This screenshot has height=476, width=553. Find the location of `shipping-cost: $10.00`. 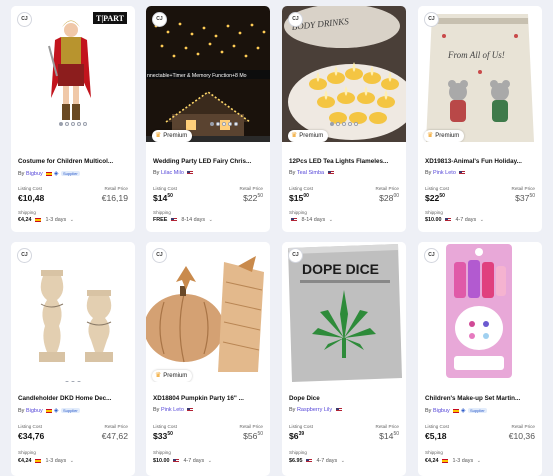

shipping-cost: $10.00 is located at coordinates (433, 220).